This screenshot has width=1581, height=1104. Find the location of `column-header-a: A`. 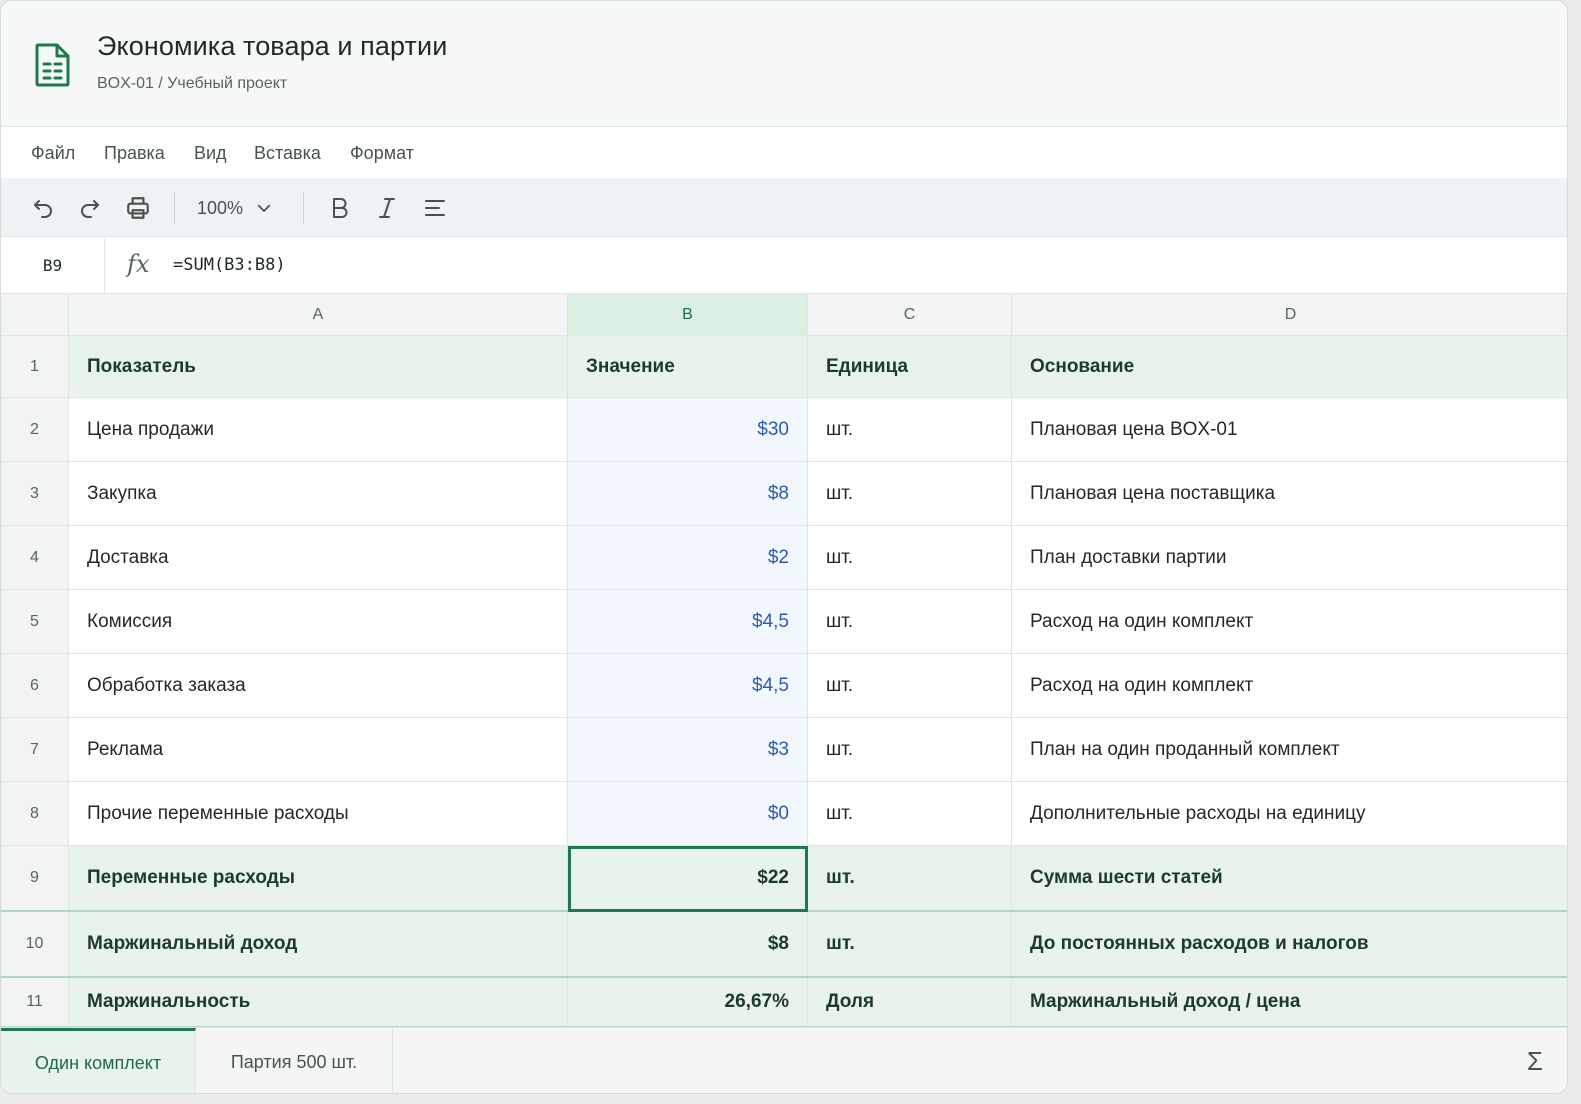

column-header-a: A is located at coordinates (318, 314).